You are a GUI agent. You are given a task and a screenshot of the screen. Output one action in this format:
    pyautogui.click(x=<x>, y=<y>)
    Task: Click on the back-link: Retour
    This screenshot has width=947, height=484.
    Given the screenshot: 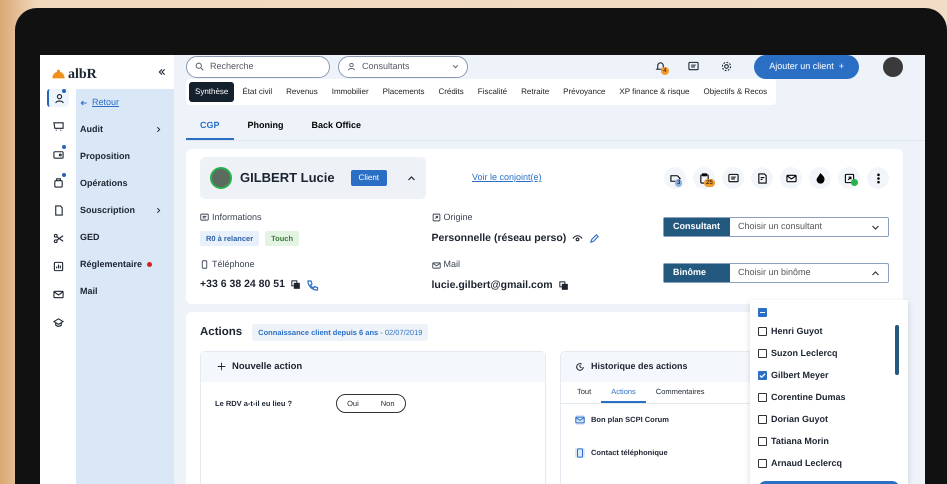 What is the action you would take?
    pyautogui.click(x=125, y=102)
    